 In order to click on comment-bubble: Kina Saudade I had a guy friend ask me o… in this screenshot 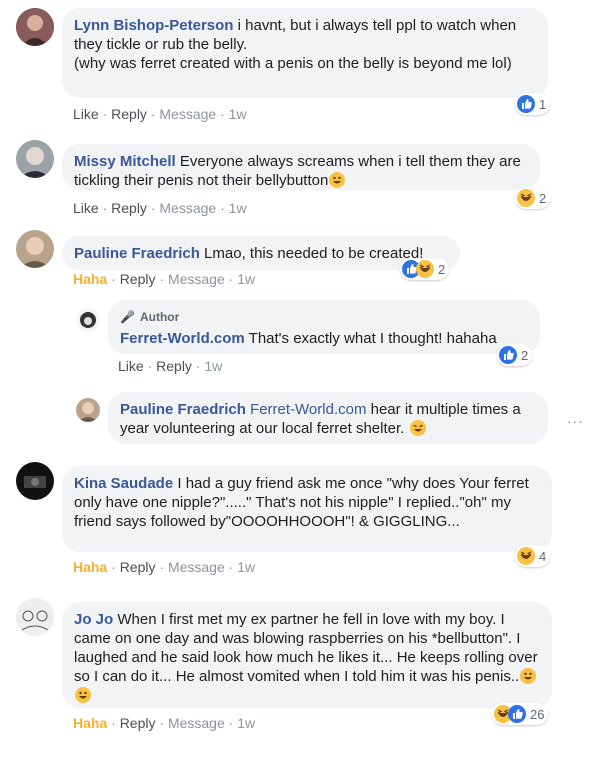, I will do `click(307, 509)`.